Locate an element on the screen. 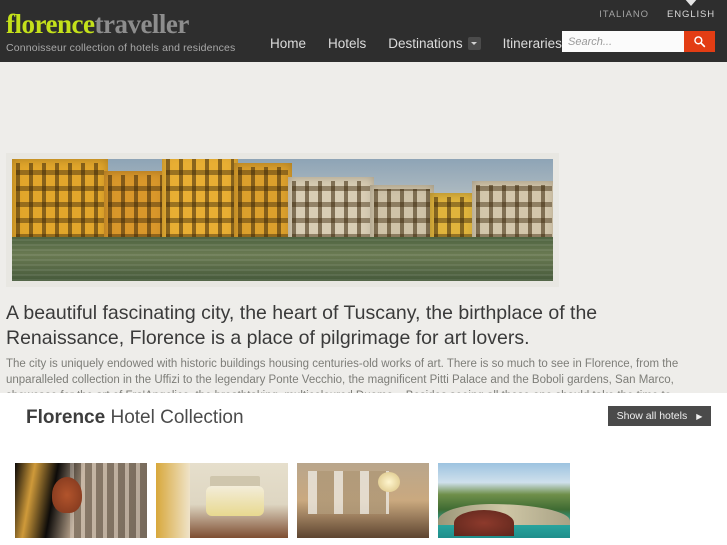  hero-river-arno is located at coordinates (282, 259).